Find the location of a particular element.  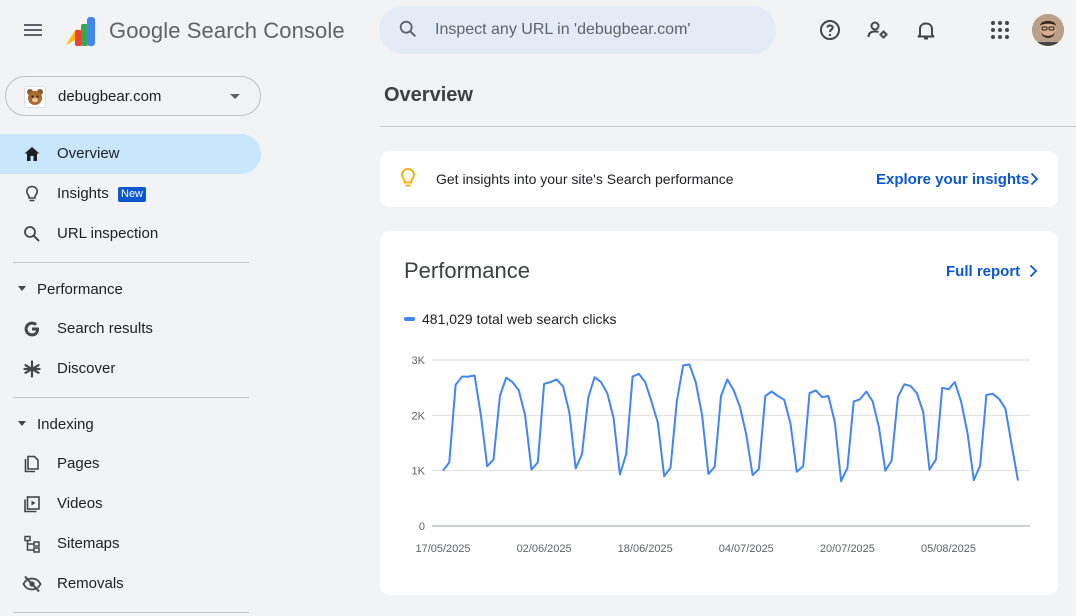

help-icon is located at coordinates (830, 30).